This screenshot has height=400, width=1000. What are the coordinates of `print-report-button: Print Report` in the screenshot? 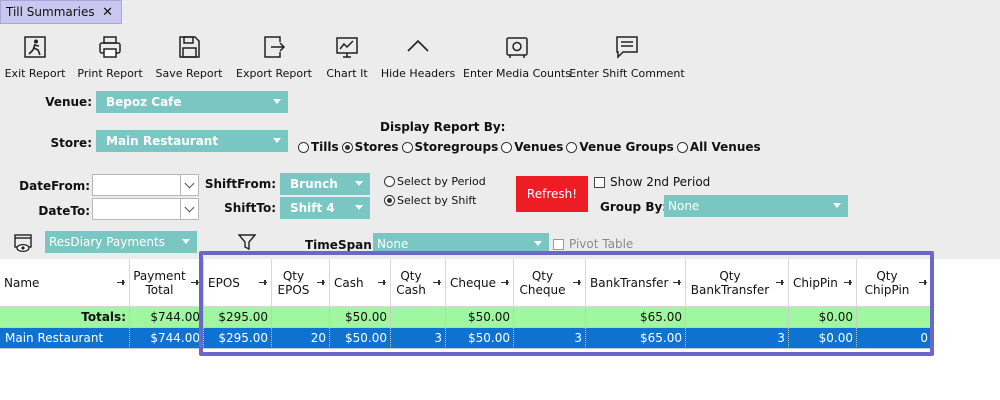 It's located at (110, 55).